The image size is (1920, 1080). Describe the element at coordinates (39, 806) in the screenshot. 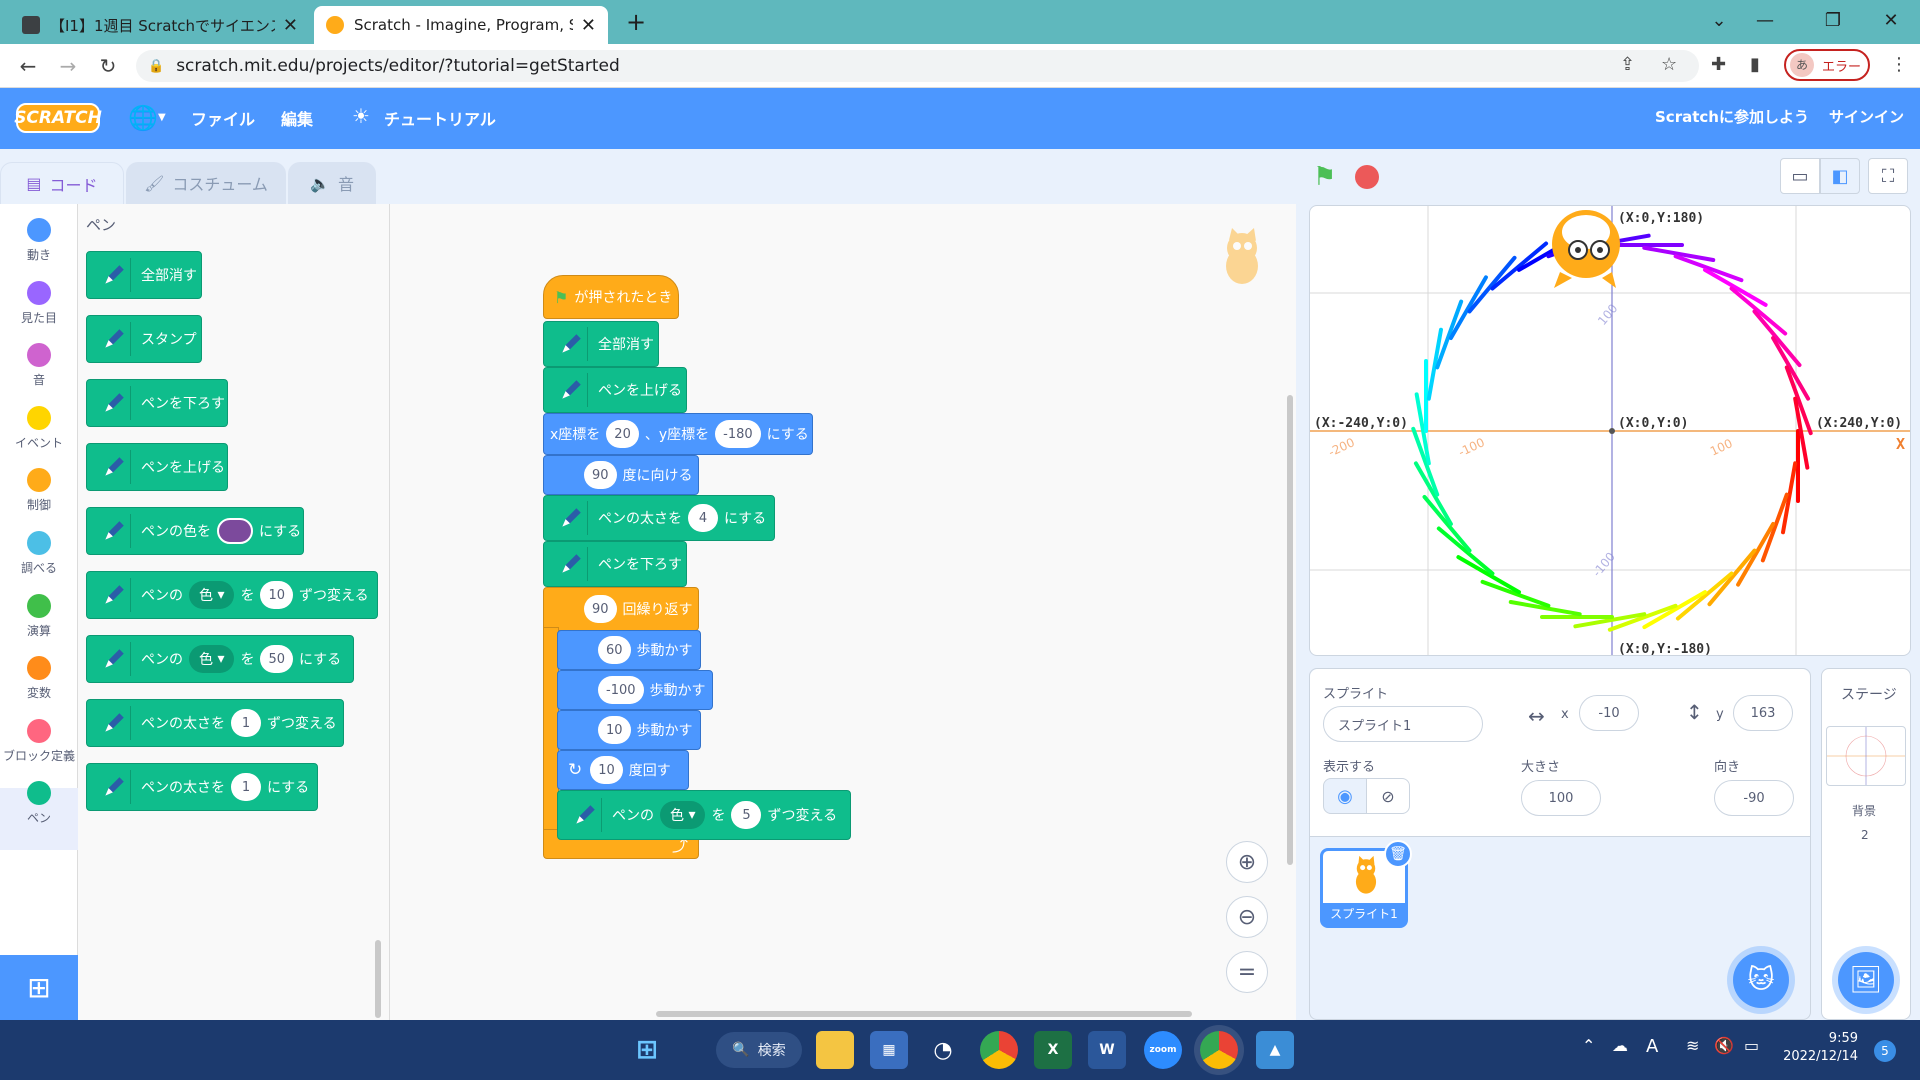

I see `category-9: ペン` at that location.